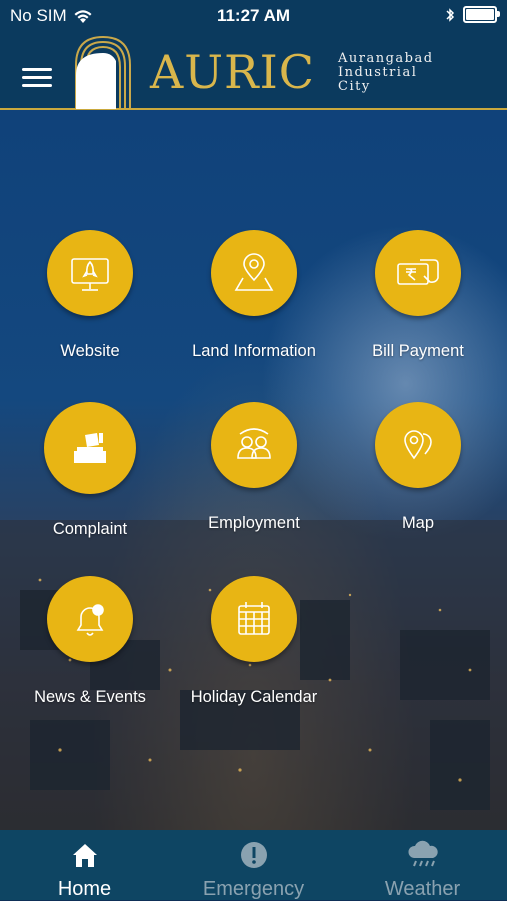 The image size is (507, 901). I want to click on tab-home: Home, so click(84, 865).